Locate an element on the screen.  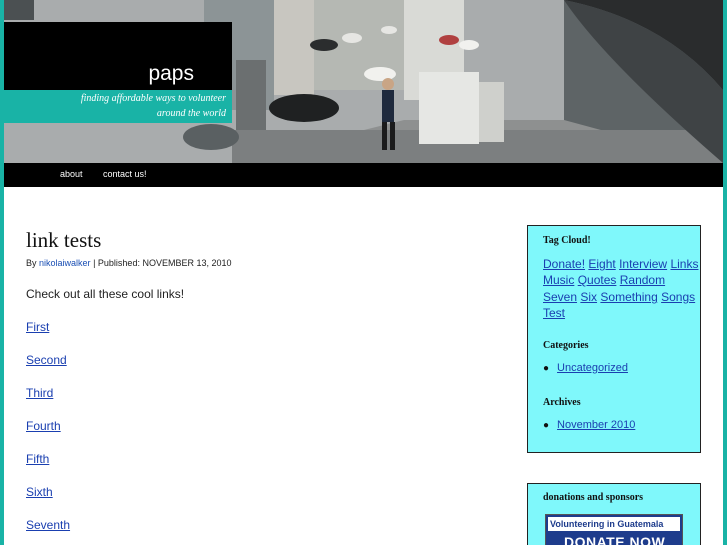
tag-music: Music is located at coordinates (558, 280).